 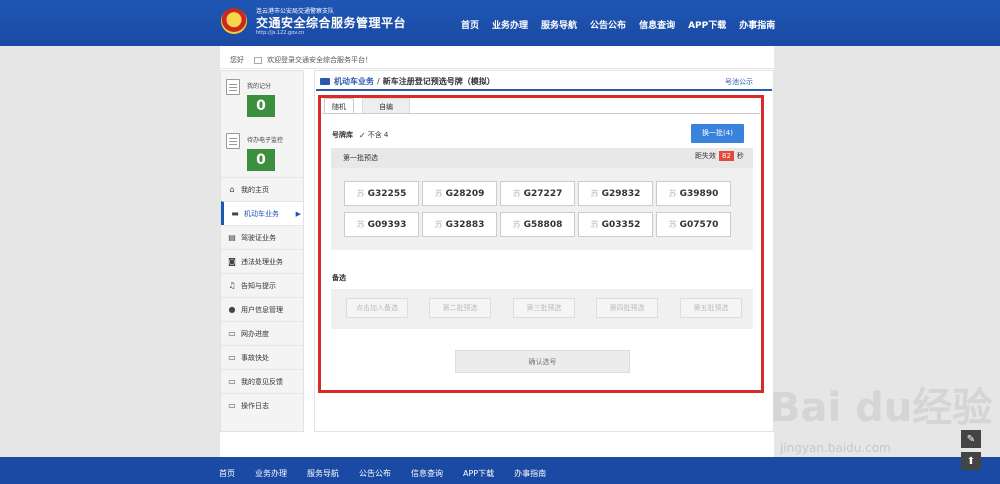 I want to click on edit-icon: ✎, so click(x=971, y=439).